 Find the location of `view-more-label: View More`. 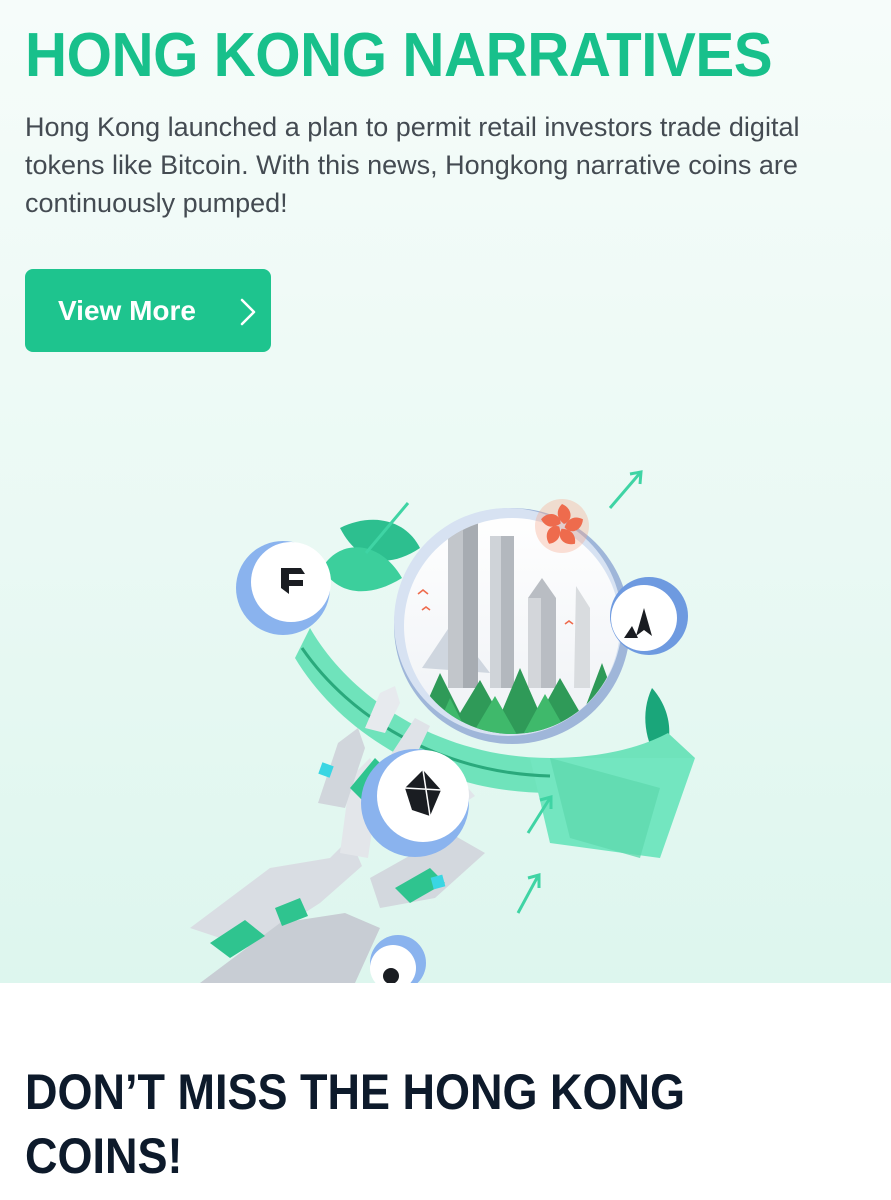

view-more-label: View More is located at coordinates (127, 310).